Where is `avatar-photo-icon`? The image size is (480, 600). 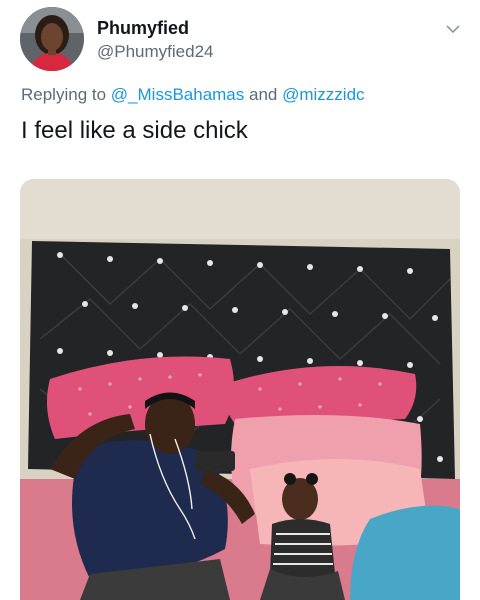 avatar-photo-icon is located at coordinates (52, 39).